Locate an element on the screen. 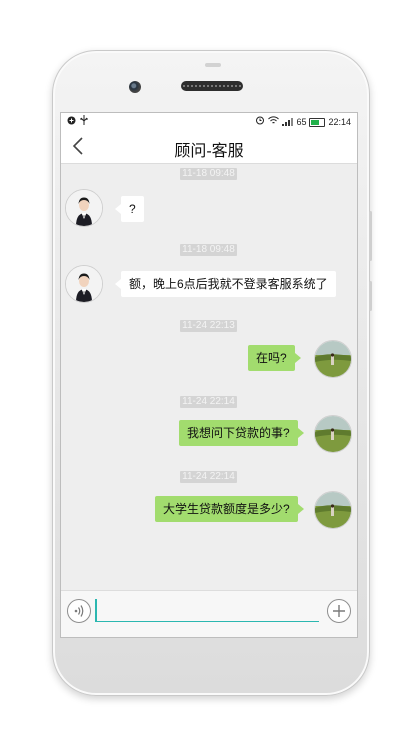 This screenshot has width=420, height=748. chat-header: 顾问-客服 is located at coordinates (209, 146).